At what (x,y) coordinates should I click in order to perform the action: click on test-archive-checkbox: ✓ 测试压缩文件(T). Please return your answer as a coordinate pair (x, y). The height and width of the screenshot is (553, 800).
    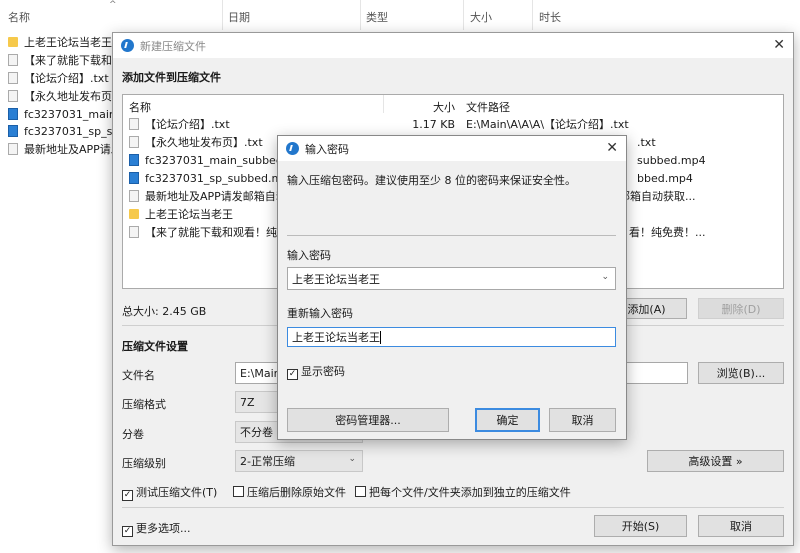
    Looking at the image, I should click on (169, 492).